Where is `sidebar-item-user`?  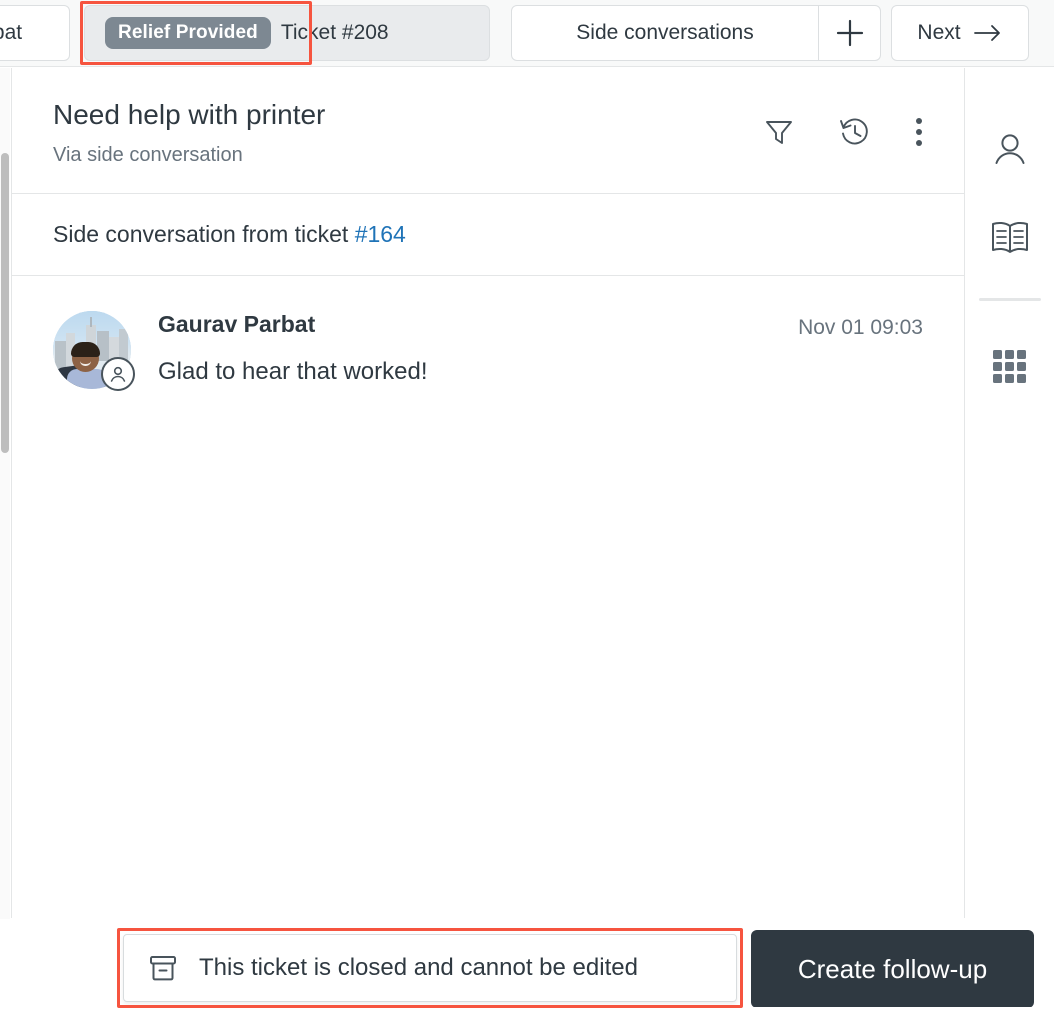
sidebar-item-user is located at coordinates (1010, 150).